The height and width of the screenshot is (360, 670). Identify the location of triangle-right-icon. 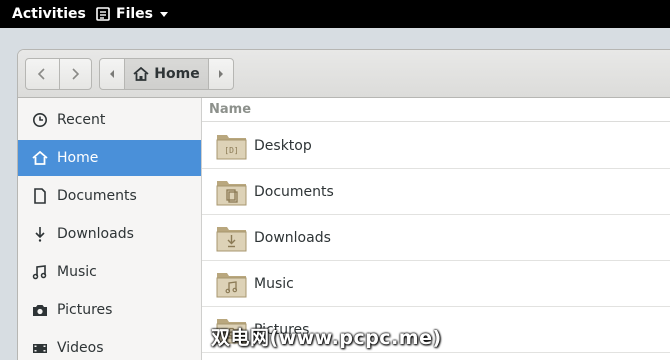
(221, 74).